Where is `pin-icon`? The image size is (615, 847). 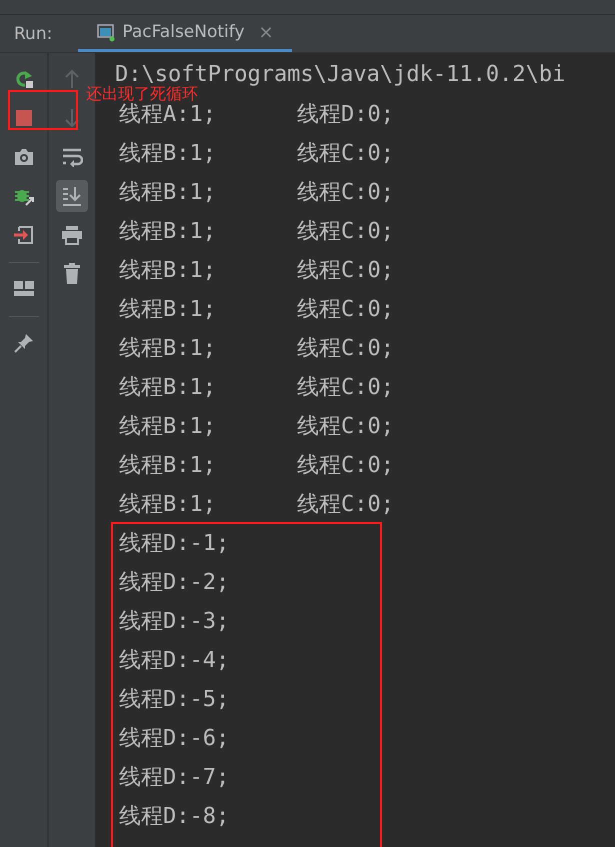 pin-icon is located at coordinates (23, 343).